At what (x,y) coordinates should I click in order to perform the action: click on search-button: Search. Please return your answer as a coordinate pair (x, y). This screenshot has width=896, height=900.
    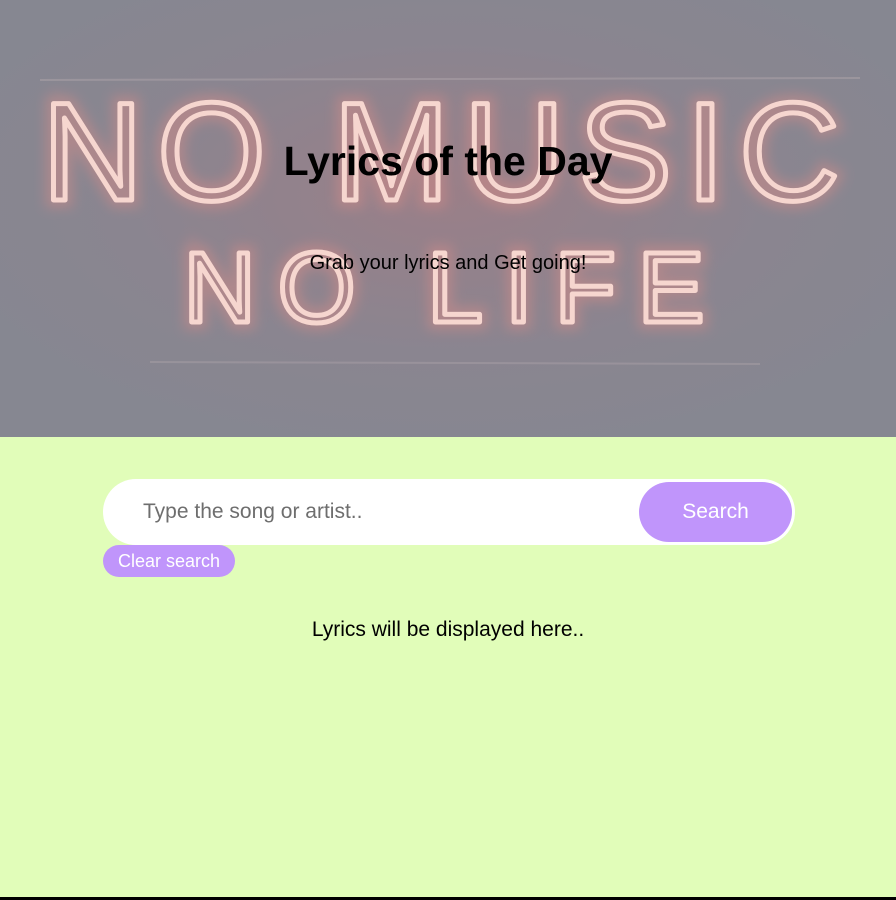
    Looking at the image, I should click on (715, 512).